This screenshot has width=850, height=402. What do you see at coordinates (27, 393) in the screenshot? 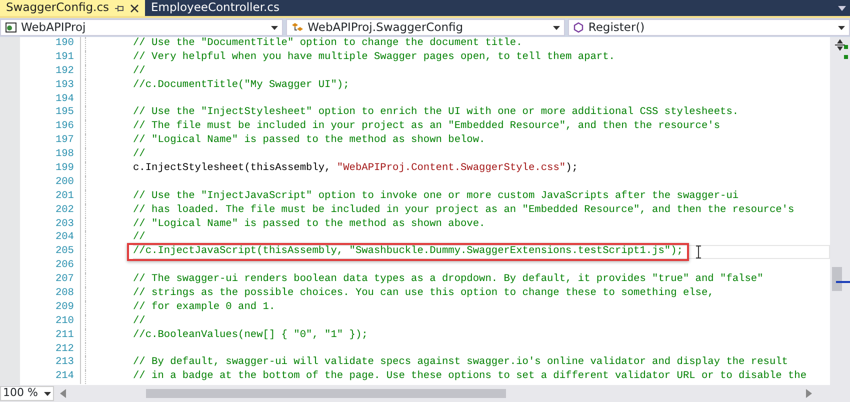
I see `zoom-dropdown: 100 %` at bounding box center [27, 393].